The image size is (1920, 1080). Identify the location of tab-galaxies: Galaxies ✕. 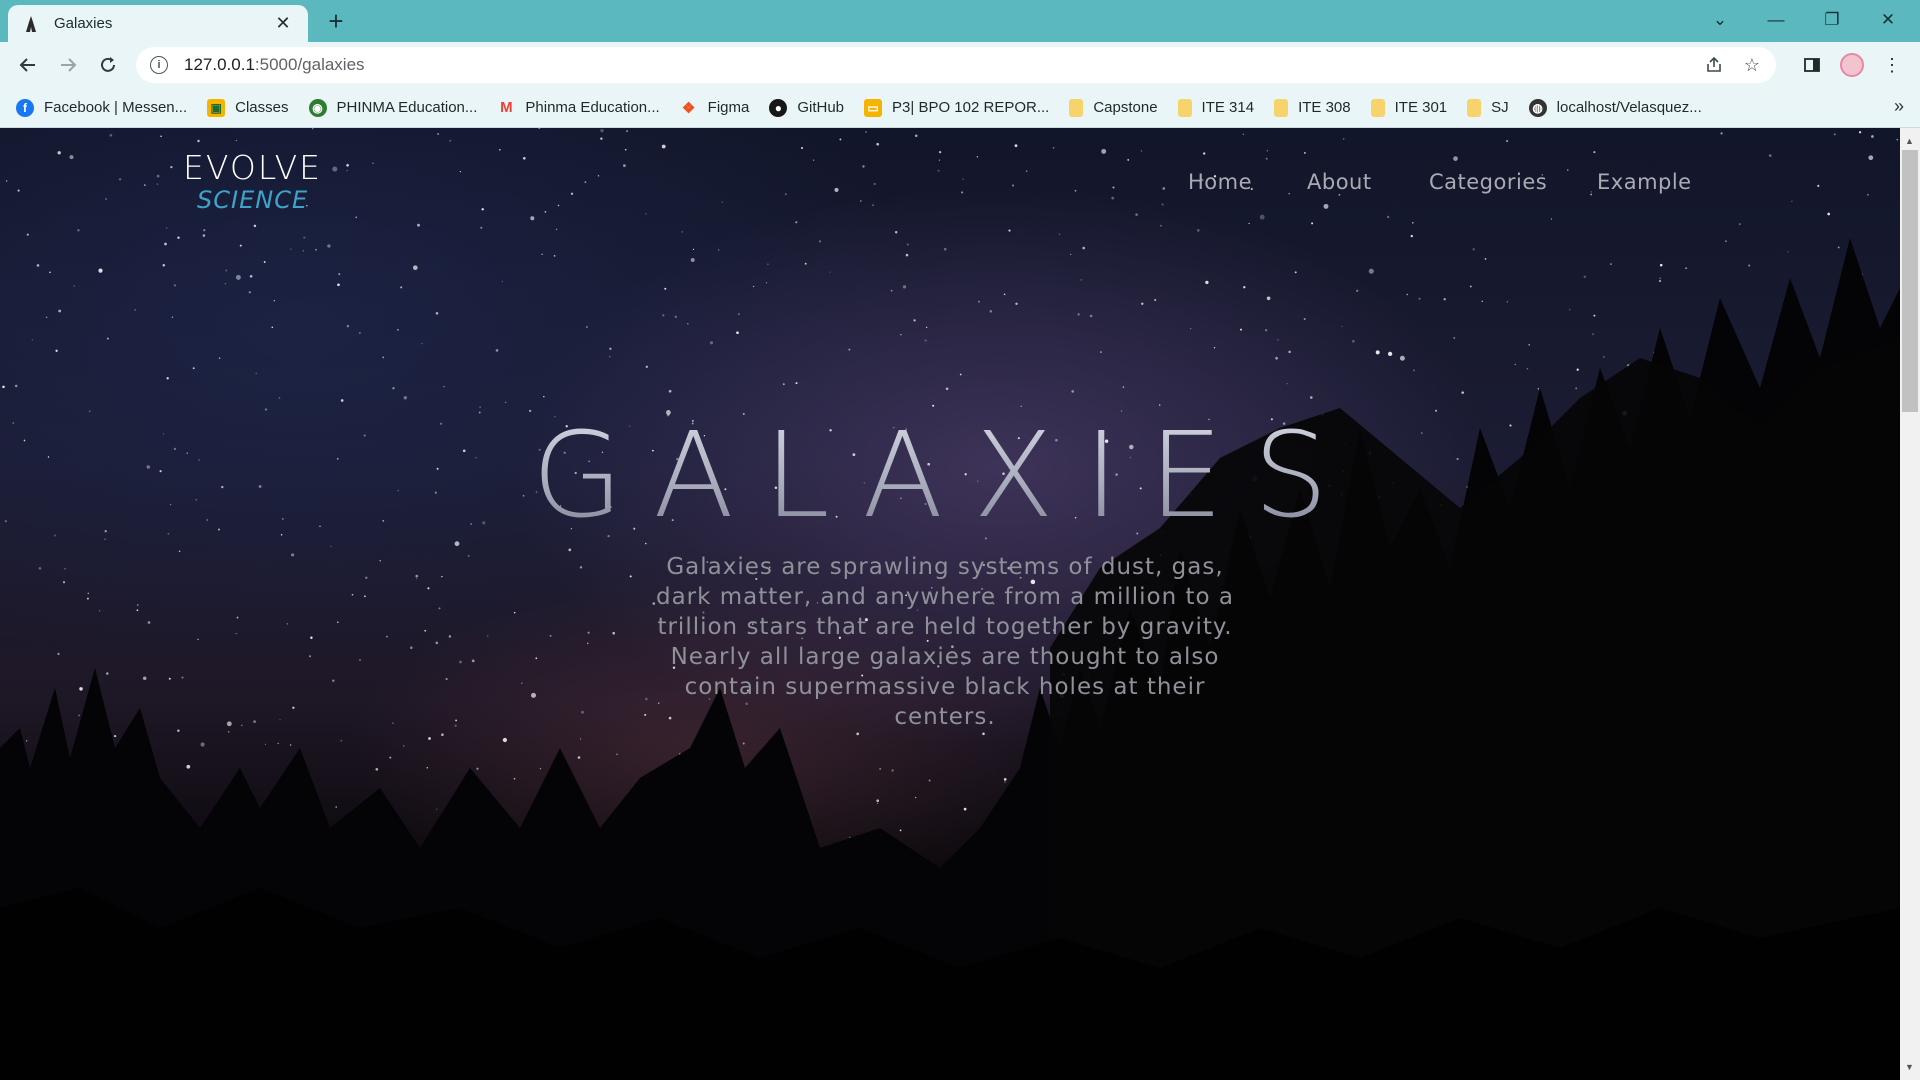
(158, 23).